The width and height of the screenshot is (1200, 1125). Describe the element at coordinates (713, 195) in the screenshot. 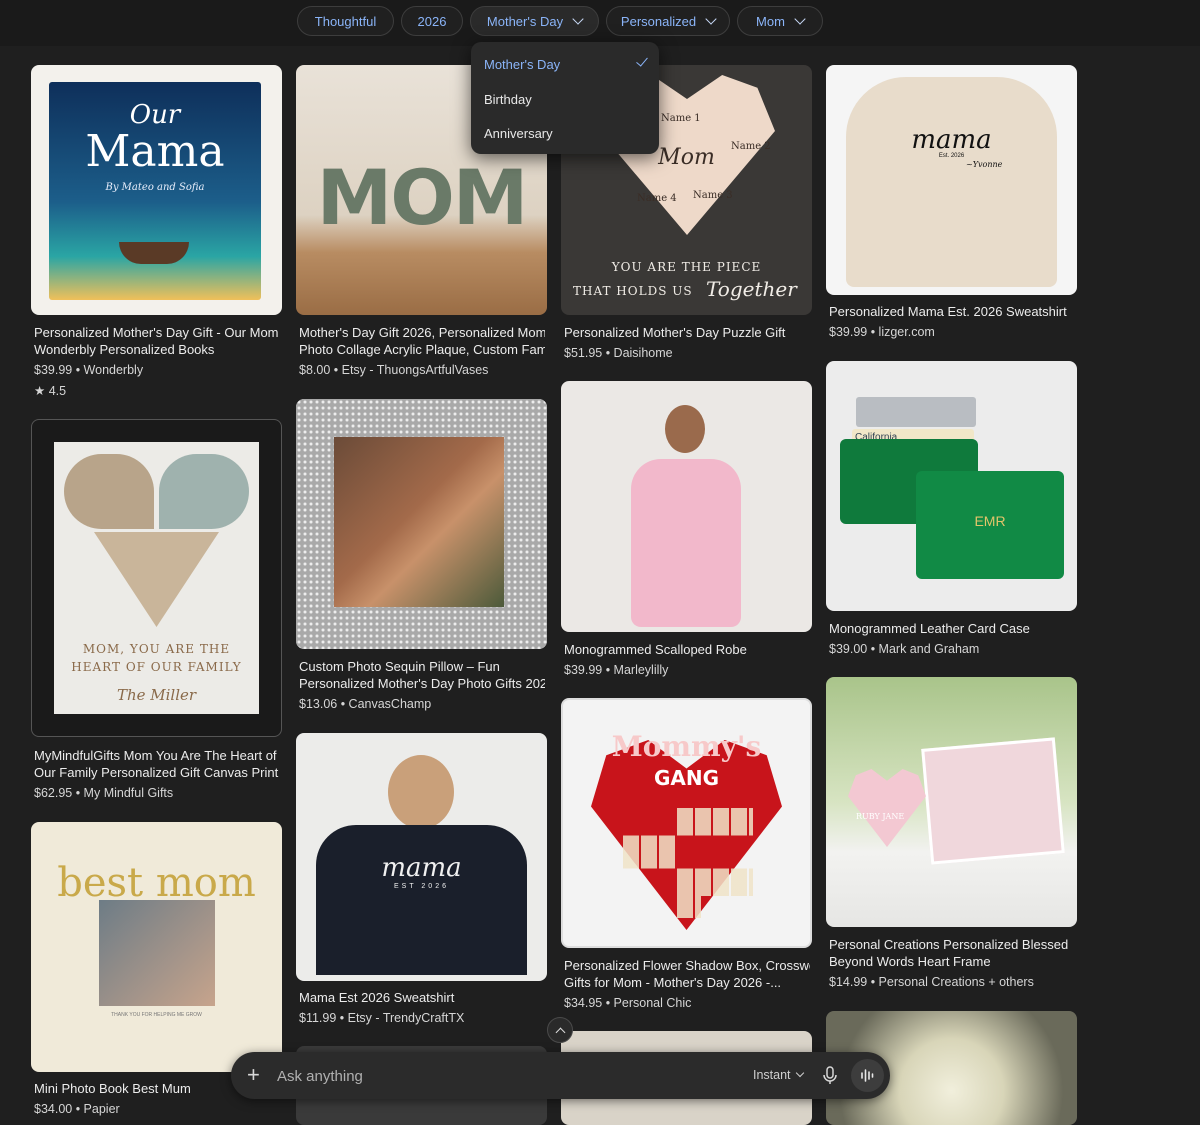

I see `image-text: Name 3` at that location.